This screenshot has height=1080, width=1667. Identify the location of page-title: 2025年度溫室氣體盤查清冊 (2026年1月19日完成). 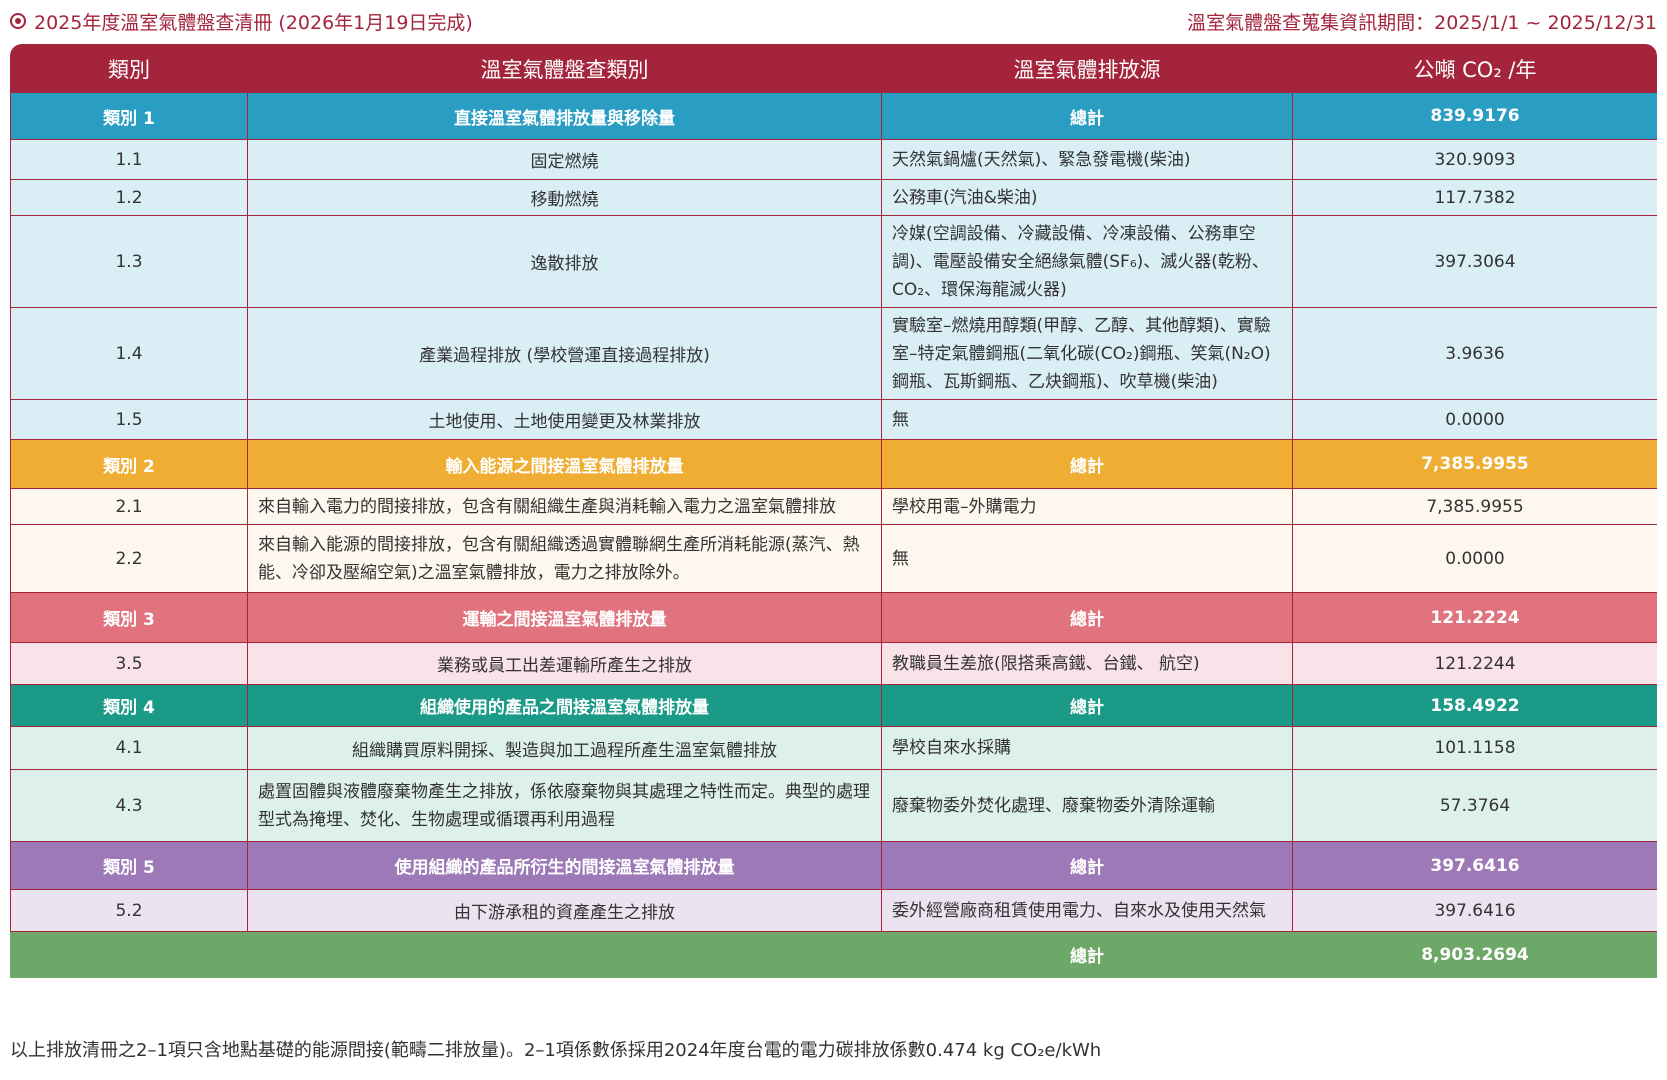
(253, 22).